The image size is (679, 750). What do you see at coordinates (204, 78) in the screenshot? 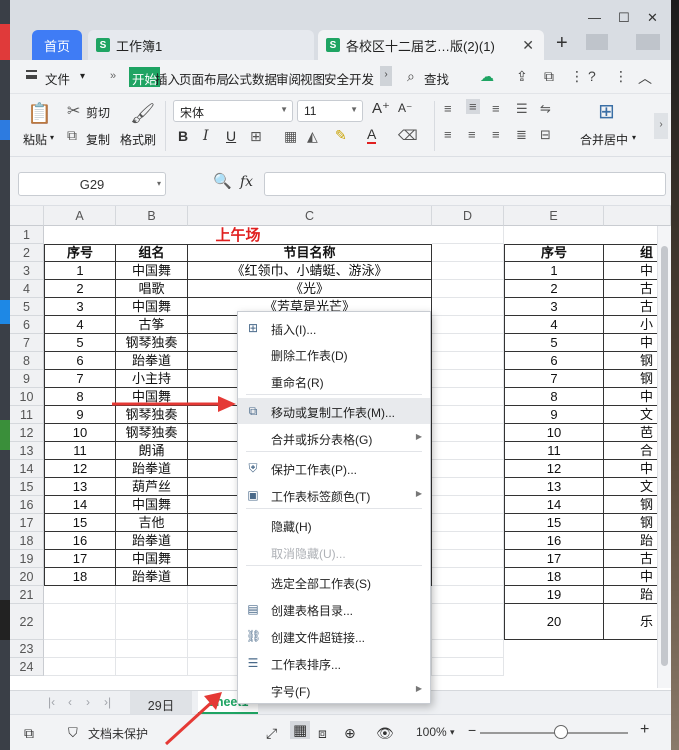
I see `tab-page-layout: 页面布局` at bounding box center [204, 78].